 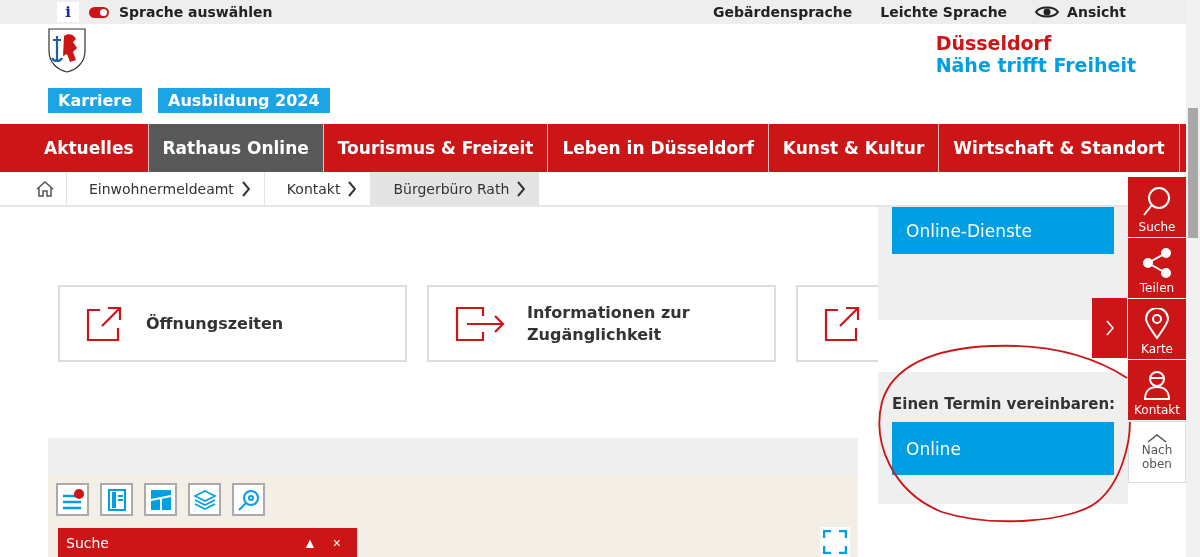 What do you see at coordinates (1157, 385) in the screenshot?
I see `person-icon` at bounding box center [1157, 385].